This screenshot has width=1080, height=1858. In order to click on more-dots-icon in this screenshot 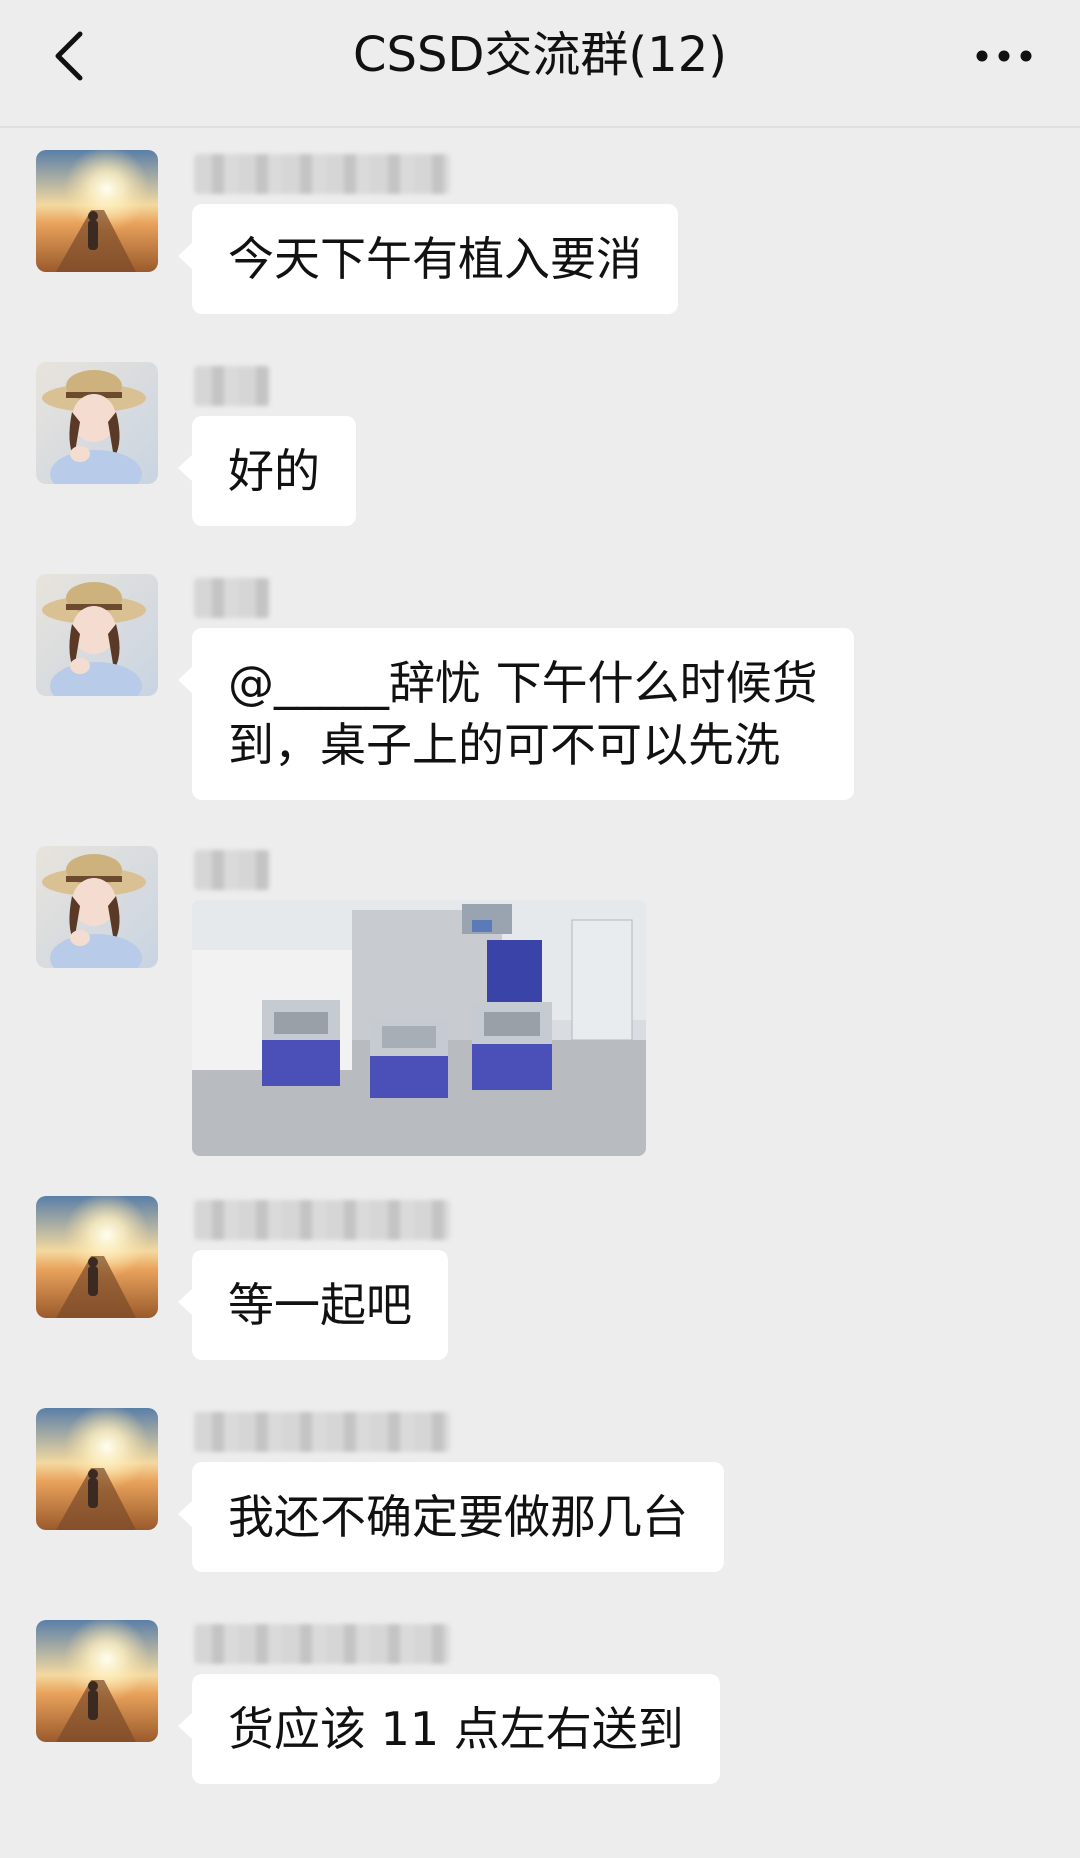, I will do `click(1004, 56)`.